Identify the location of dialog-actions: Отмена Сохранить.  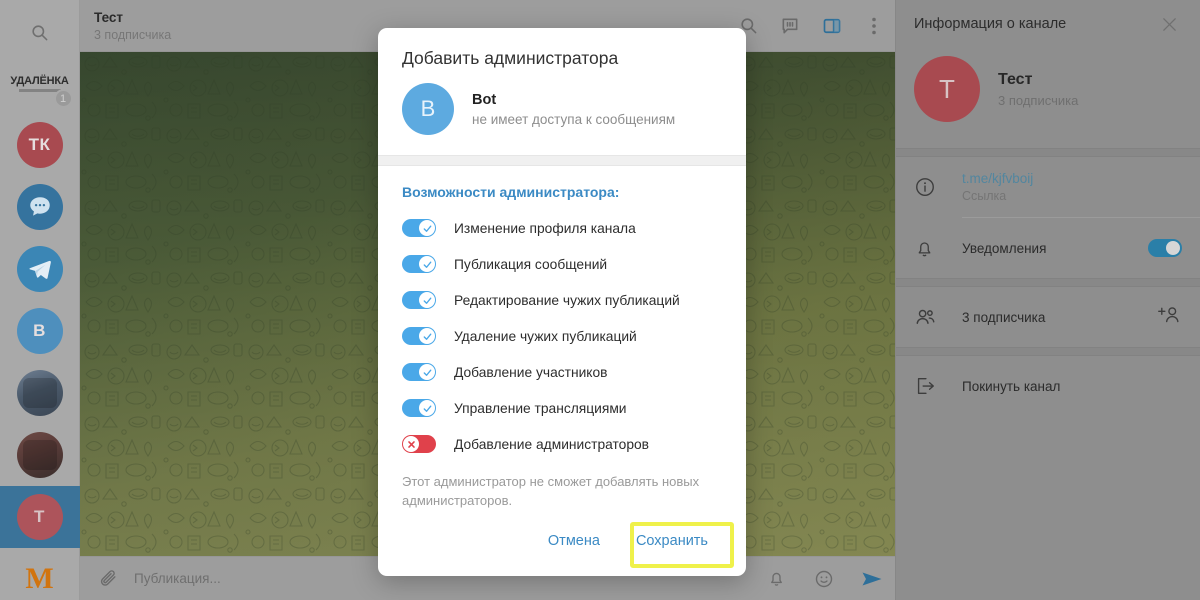
(562, 543).